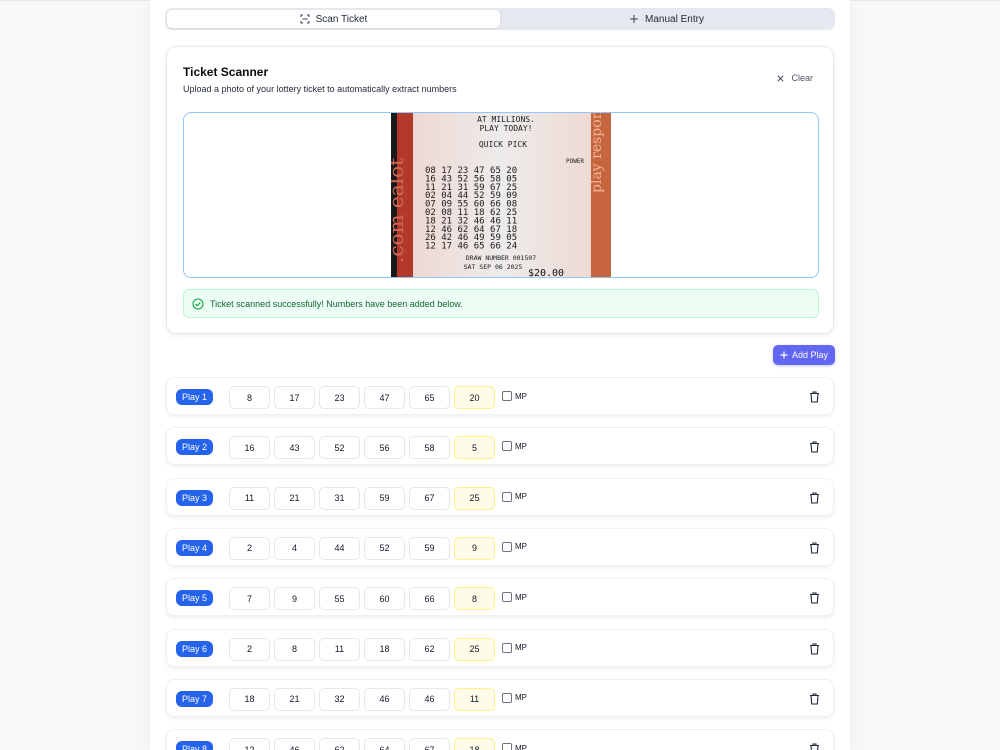  Describe the element at coordinates (429, 397) in the screenshot. I see `number-input: 65` at that location.